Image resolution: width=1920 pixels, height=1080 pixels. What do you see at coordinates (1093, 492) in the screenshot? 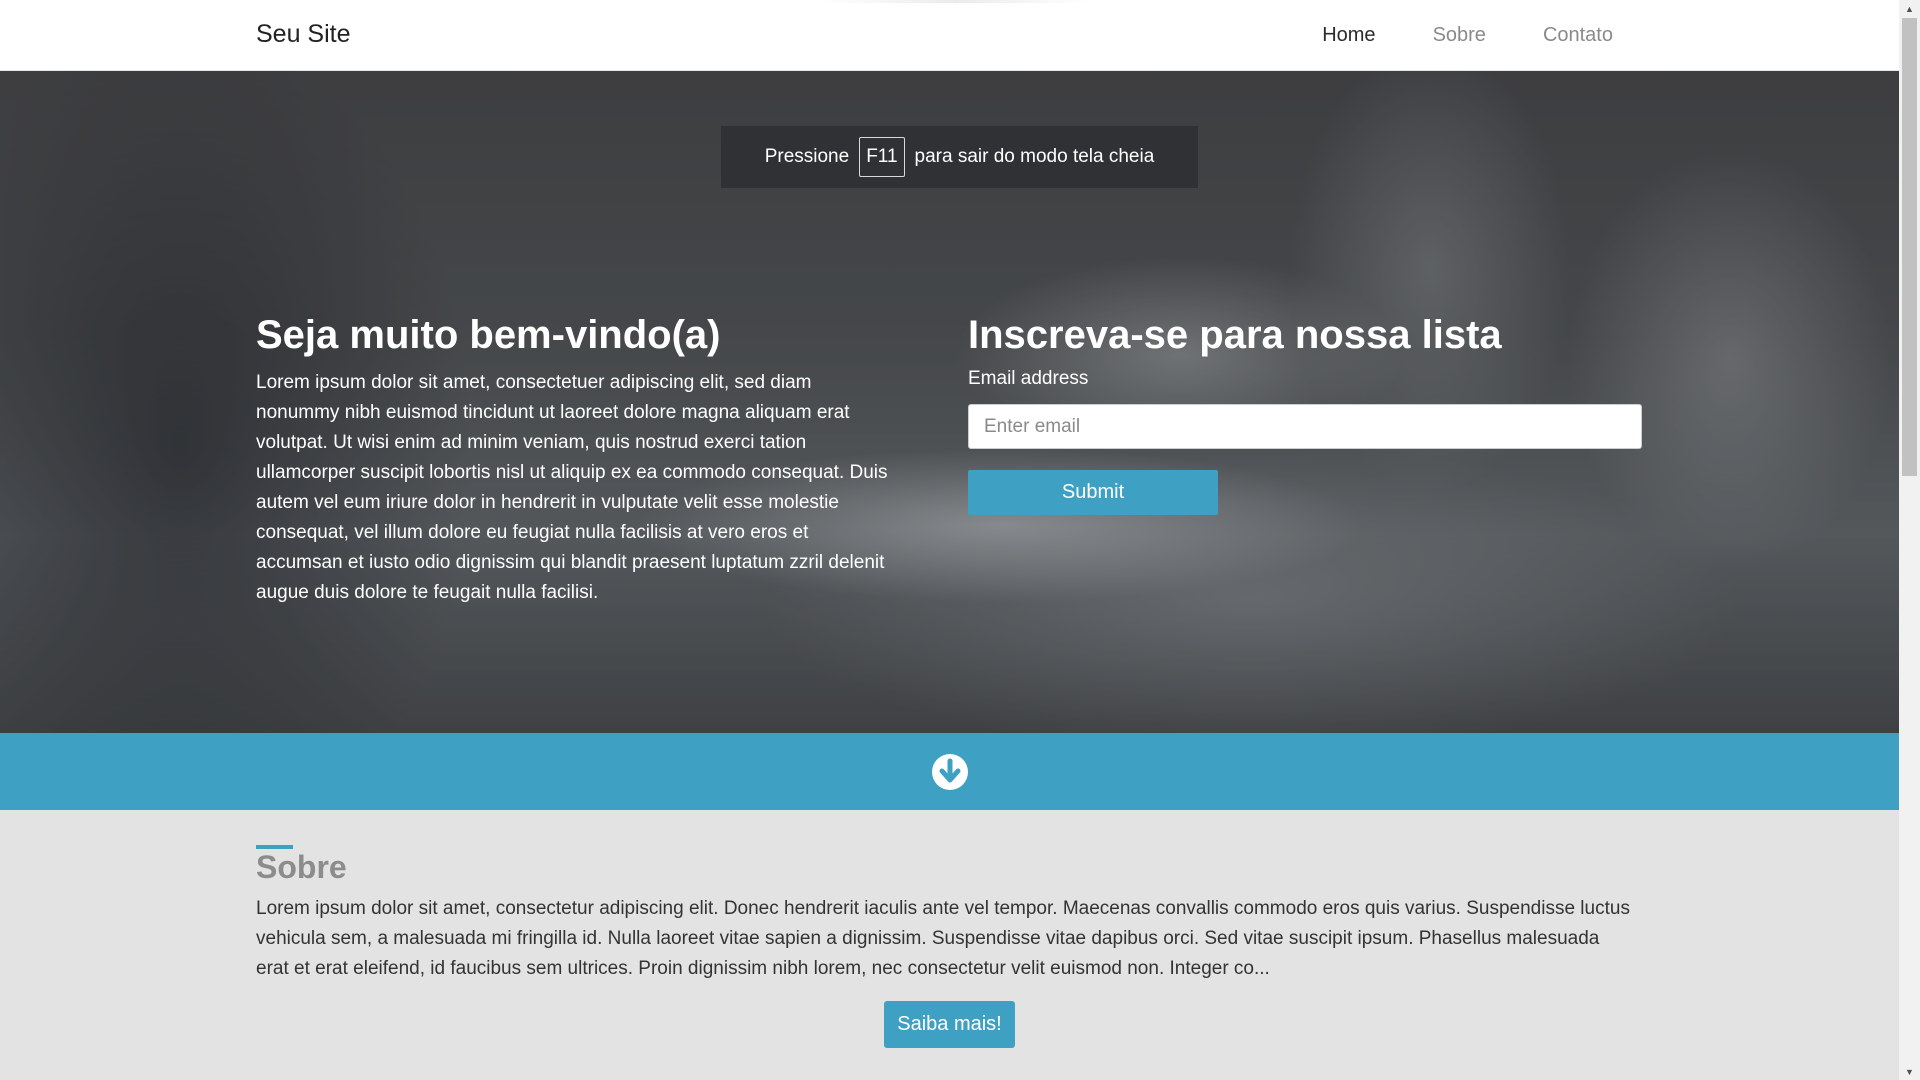
I see `submit-button: Submit` at bounding box center [1093, 492].